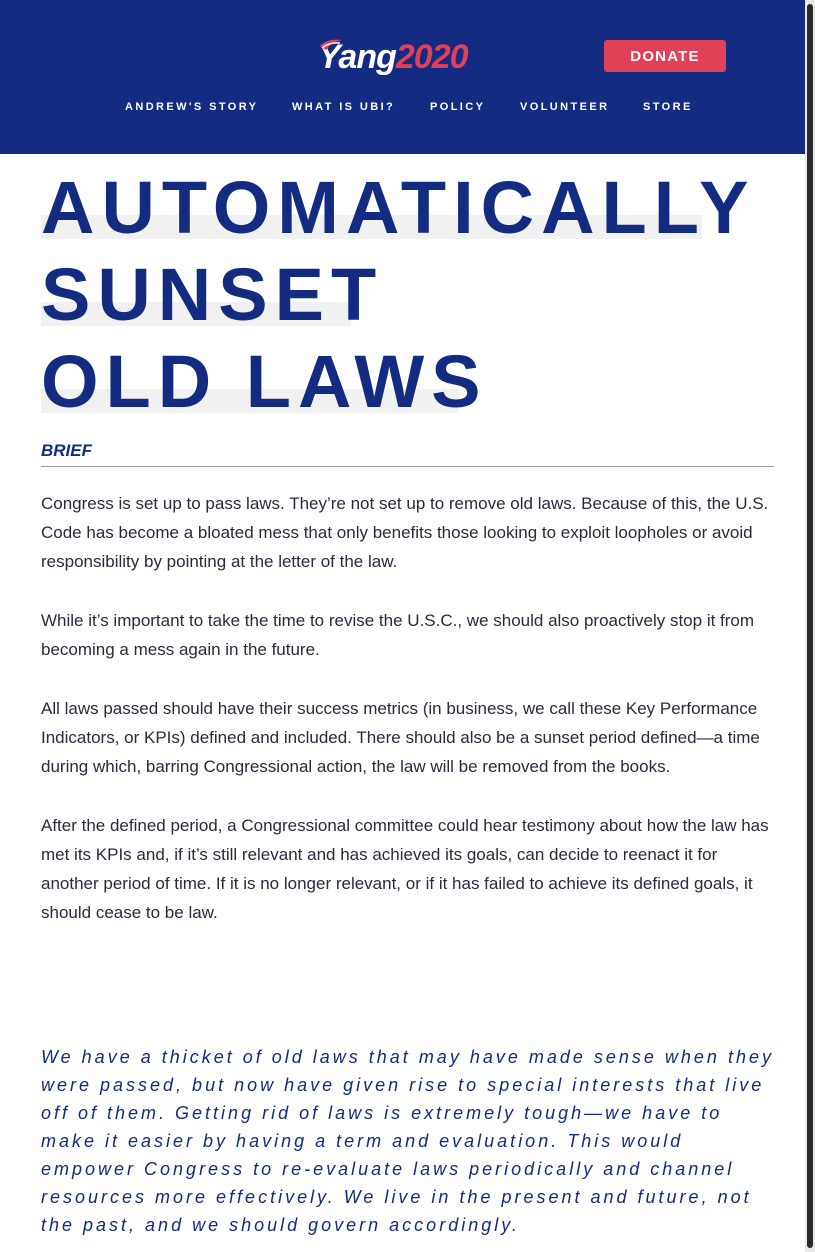 The image size is (815, 1252). I want to click on nav-what-is-ubi: WHAT IS UBI?, so click(343, 107).